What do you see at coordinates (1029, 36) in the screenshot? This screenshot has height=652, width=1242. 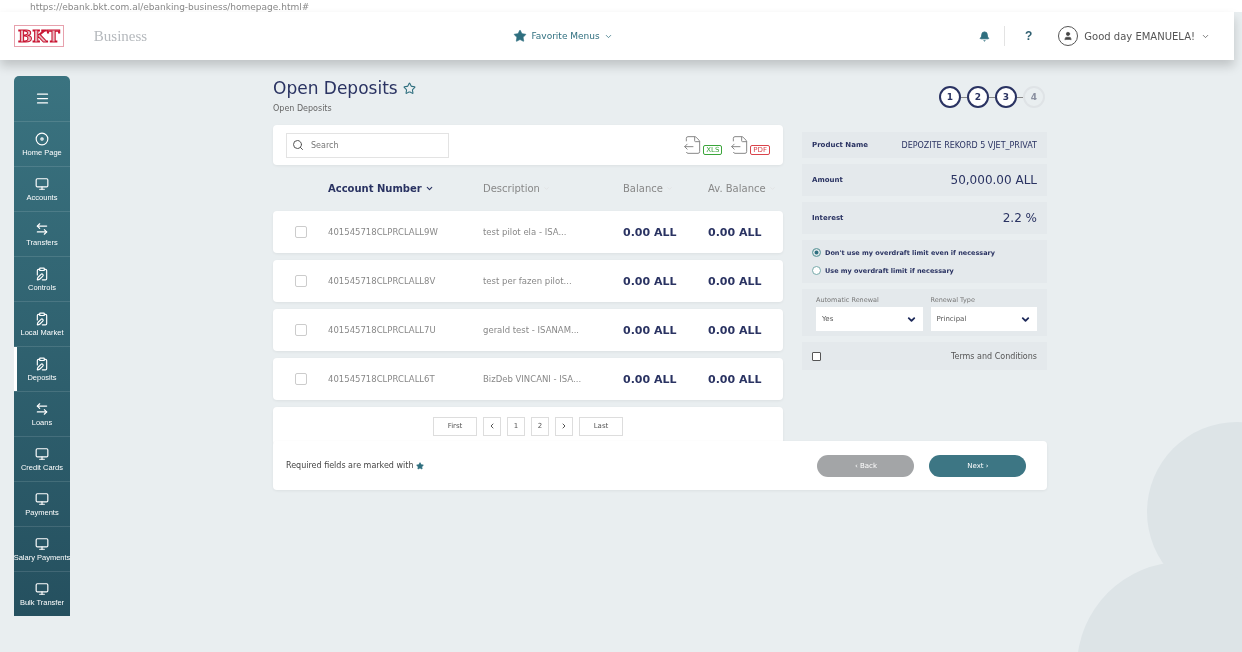 I see `help-button: ?` at bounding box center [1029, 36].